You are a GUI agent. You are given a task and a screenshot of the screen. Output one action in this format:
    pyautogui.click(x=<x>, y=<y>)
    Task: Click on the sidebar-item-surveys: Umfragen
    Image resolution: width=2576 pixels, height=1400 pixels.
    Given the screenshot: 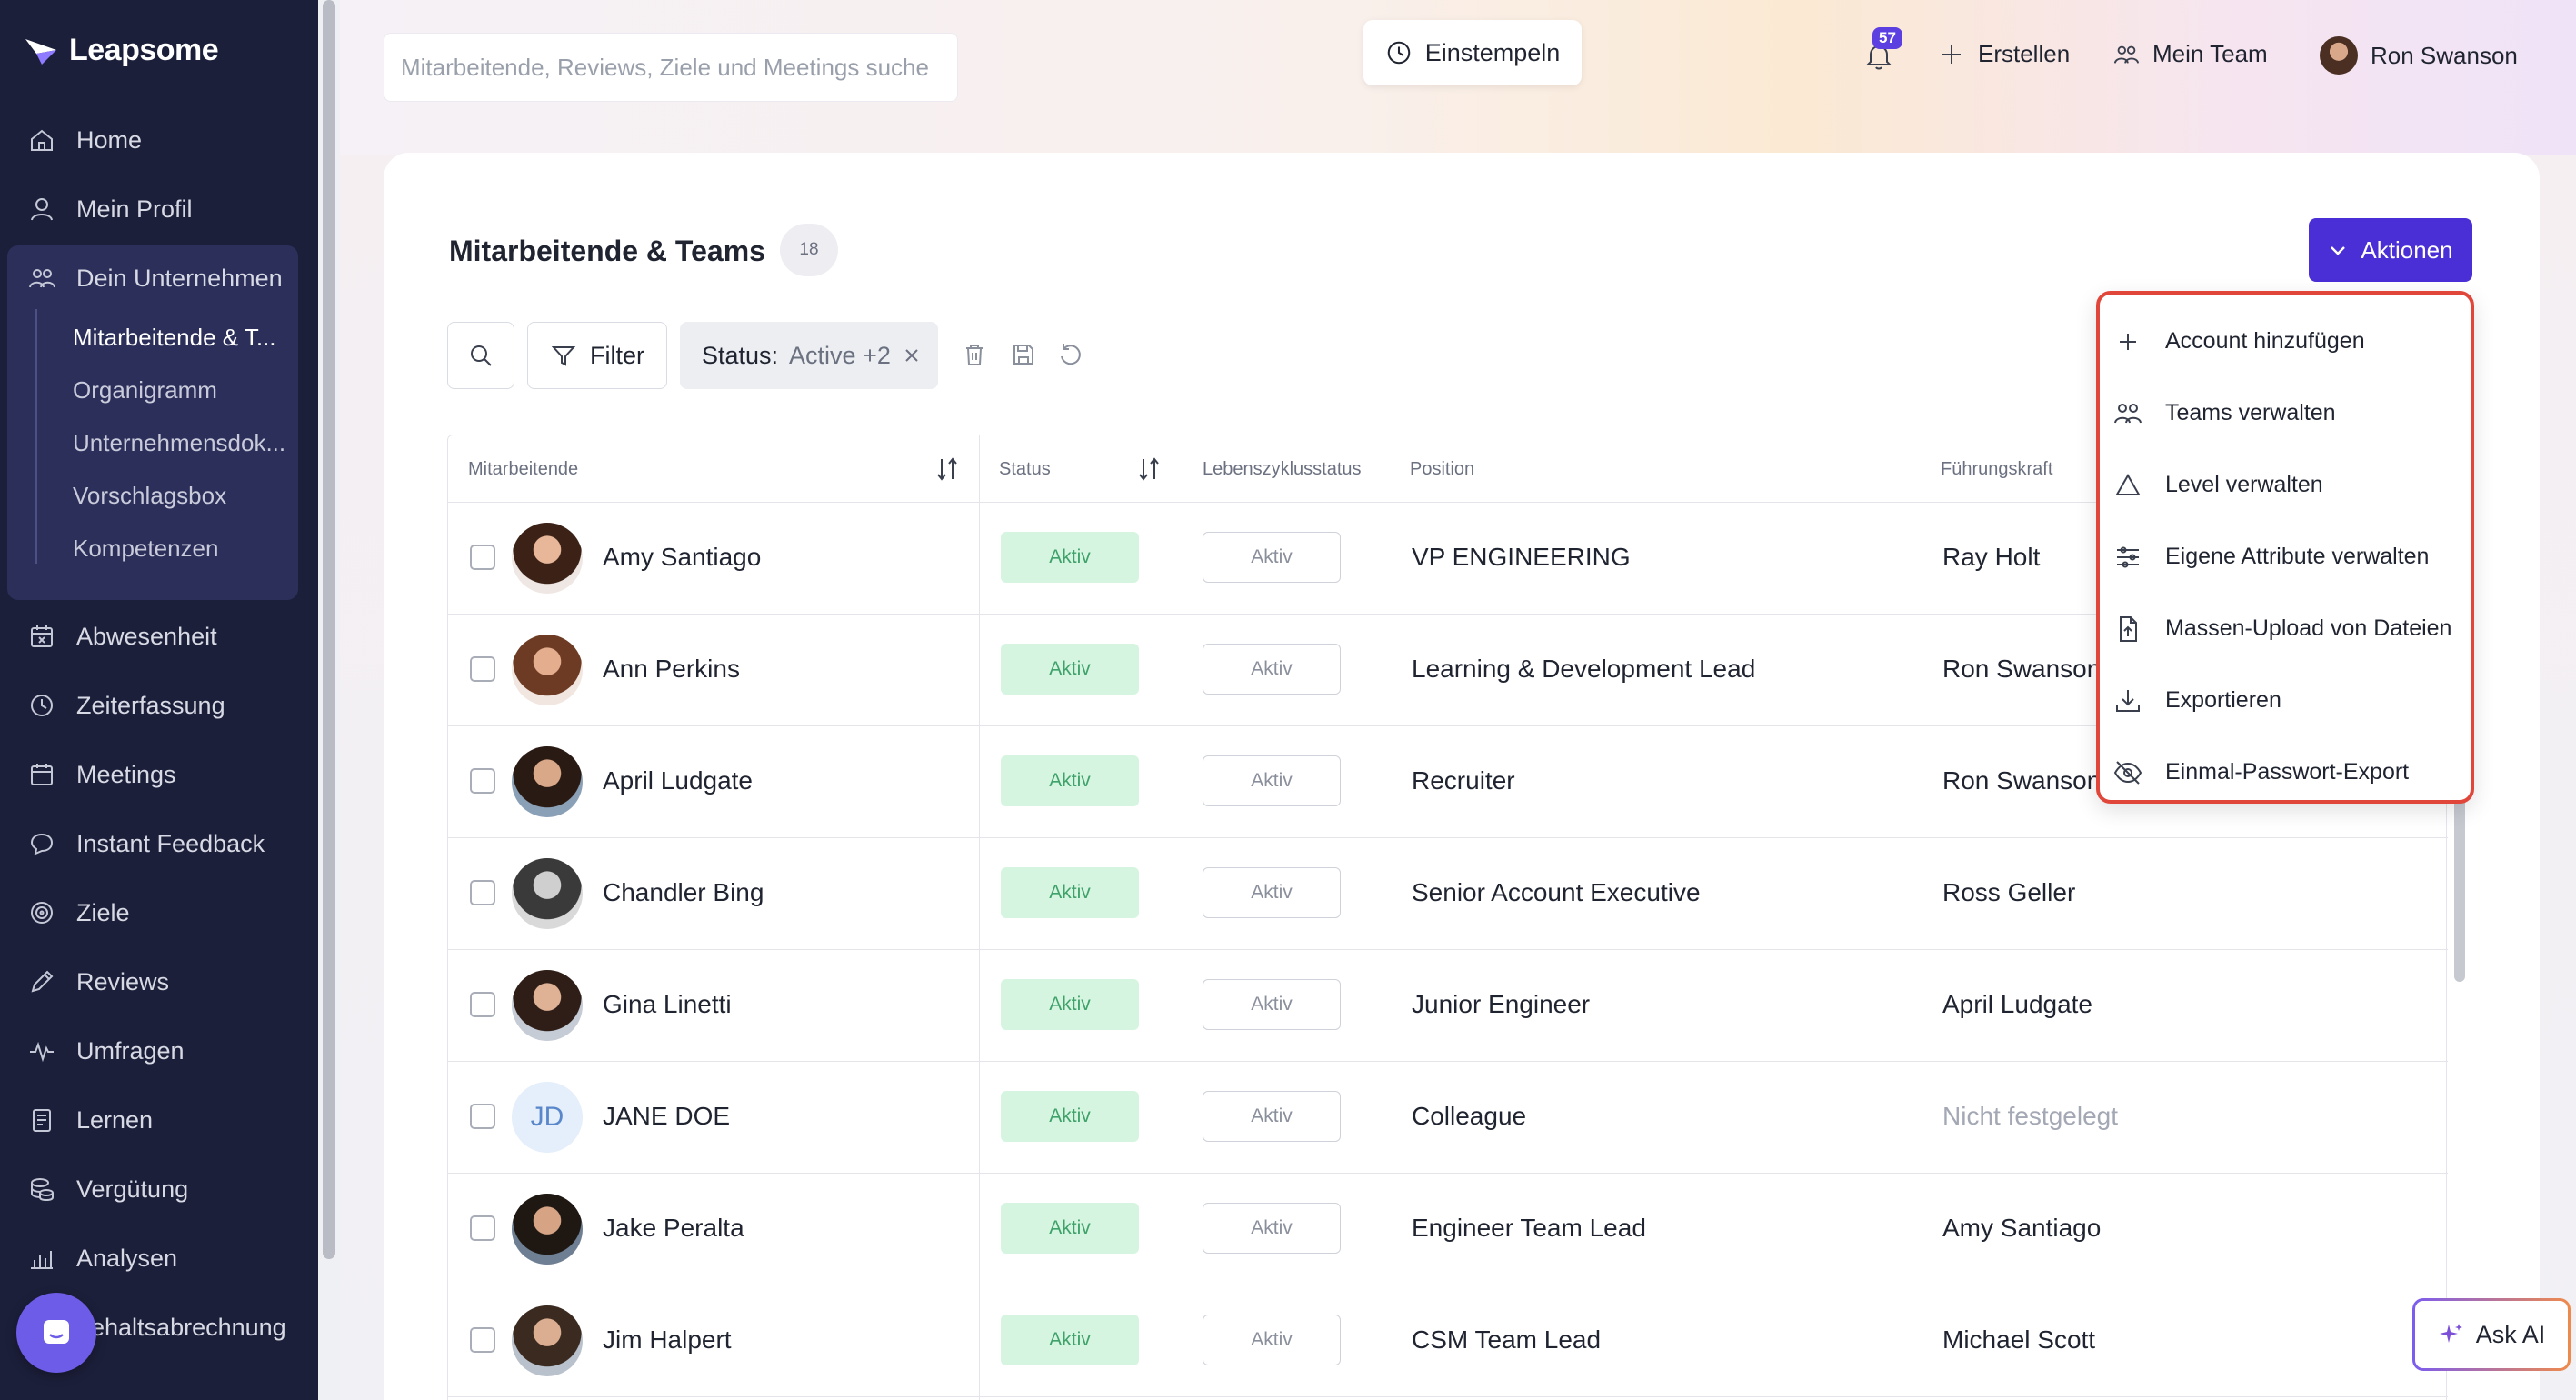 What is the action you would take?
    pyautogui.click(x=106, y=1051)
    